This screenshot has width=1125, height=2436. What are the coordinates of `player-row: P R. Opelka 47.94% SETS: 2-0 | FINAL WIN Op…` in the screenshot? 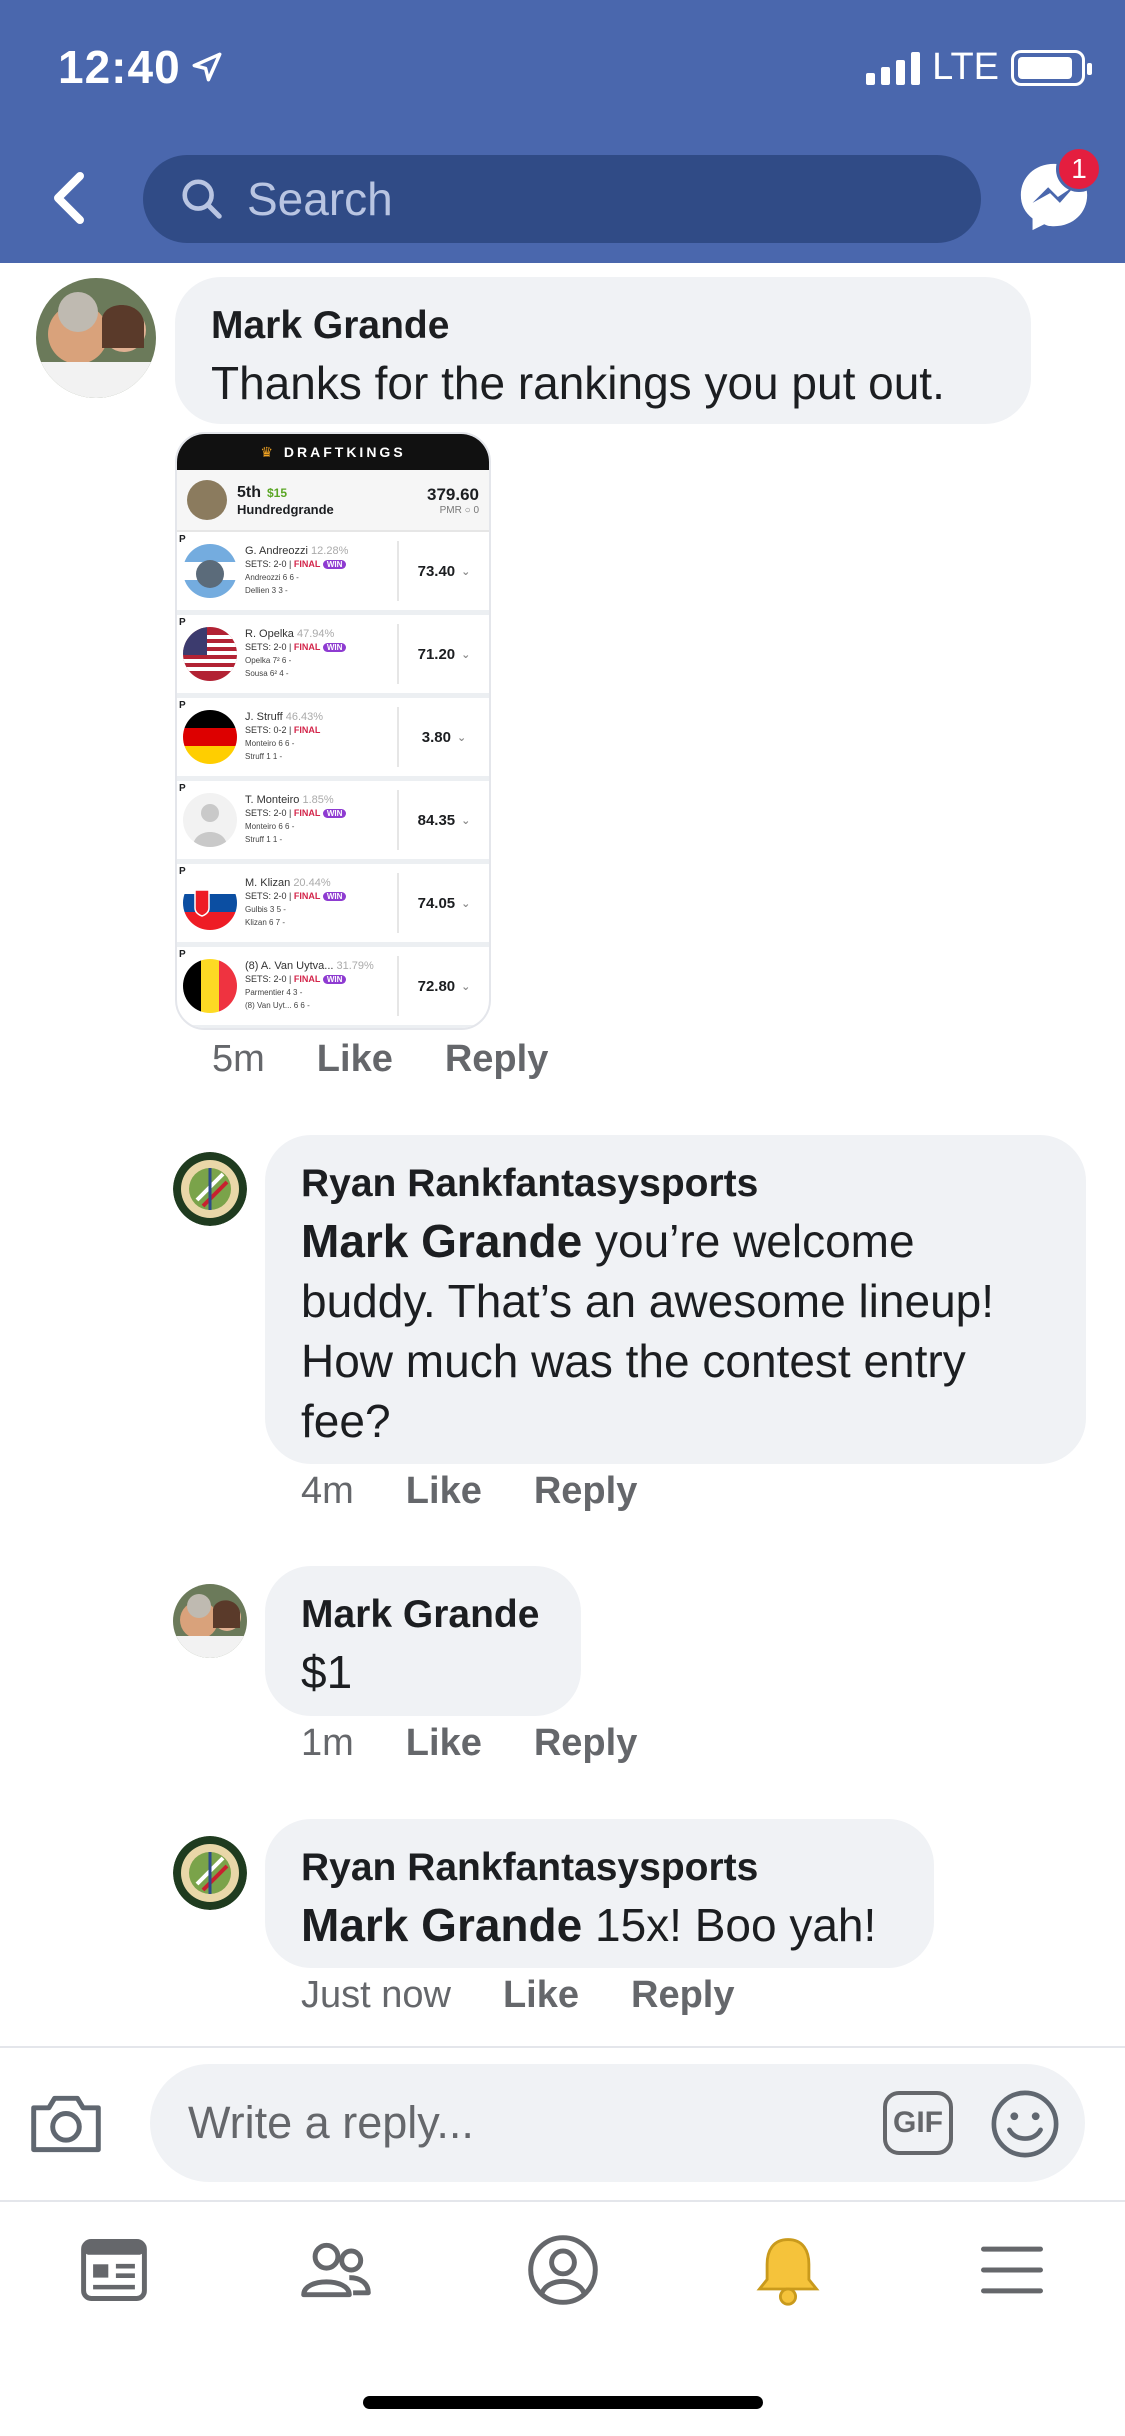 It's located at (333, 656).